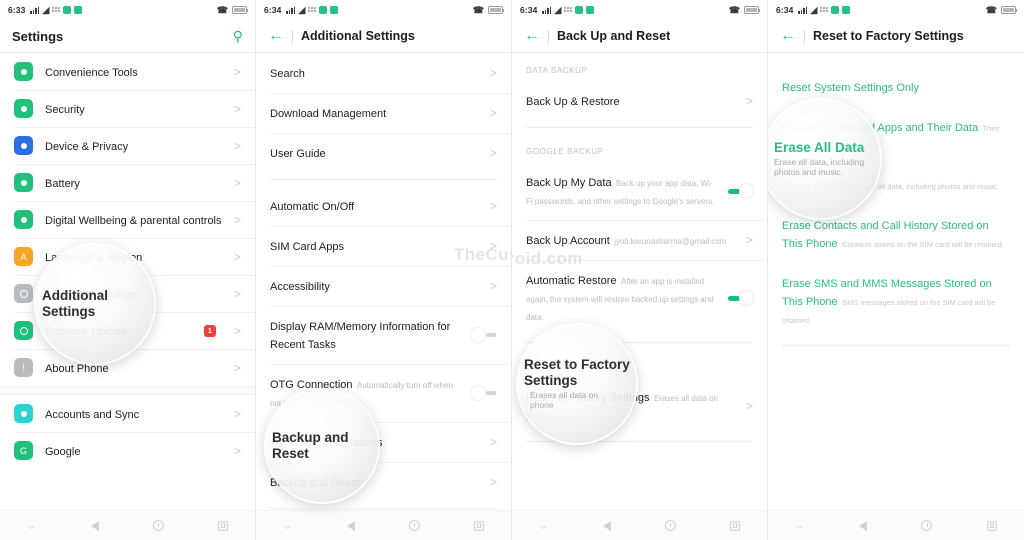  Describe the element at coordinates (127, 36) in the screenshot. I see `app-bar: Settings ⚲` at that location.